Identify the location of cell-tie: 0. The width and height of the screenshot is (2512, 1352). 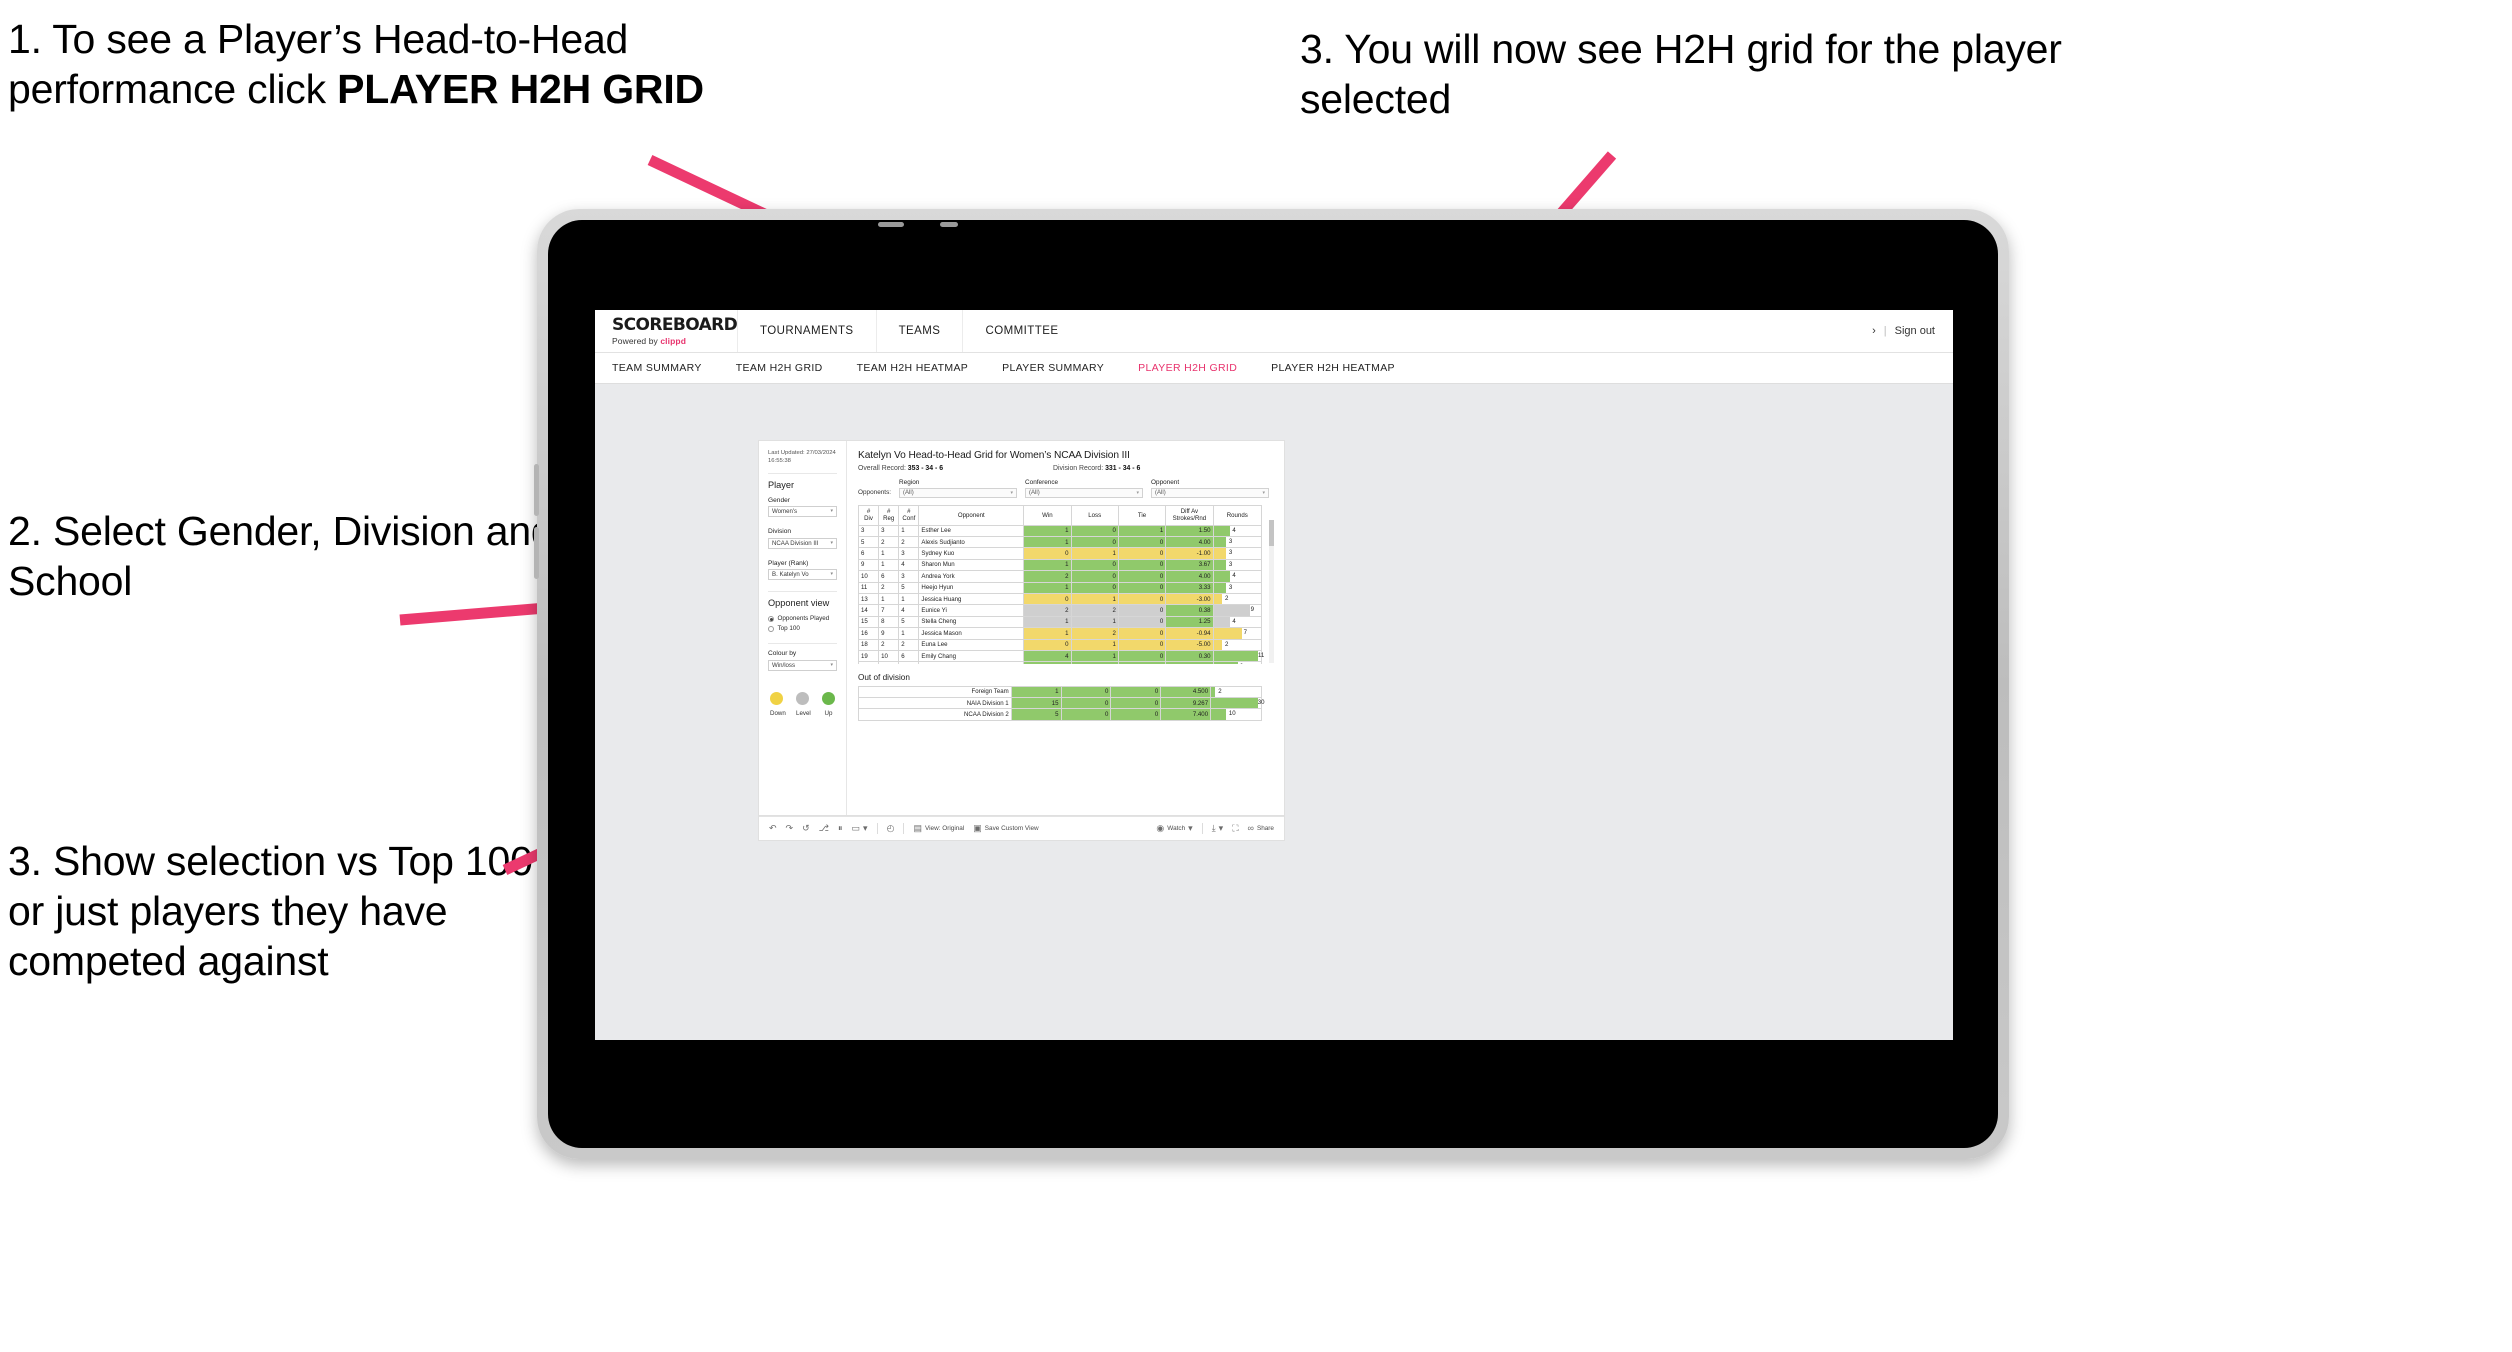
(1142, 656).